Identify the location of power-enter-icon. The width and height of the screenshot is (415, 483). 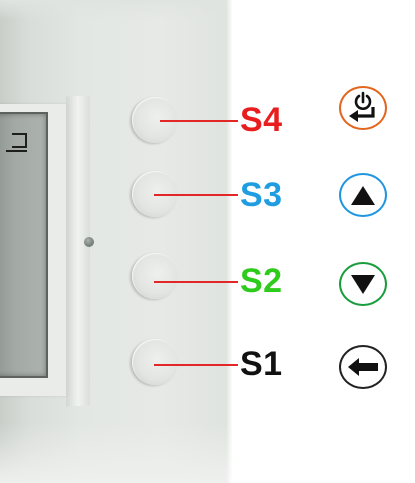
(363, 108).